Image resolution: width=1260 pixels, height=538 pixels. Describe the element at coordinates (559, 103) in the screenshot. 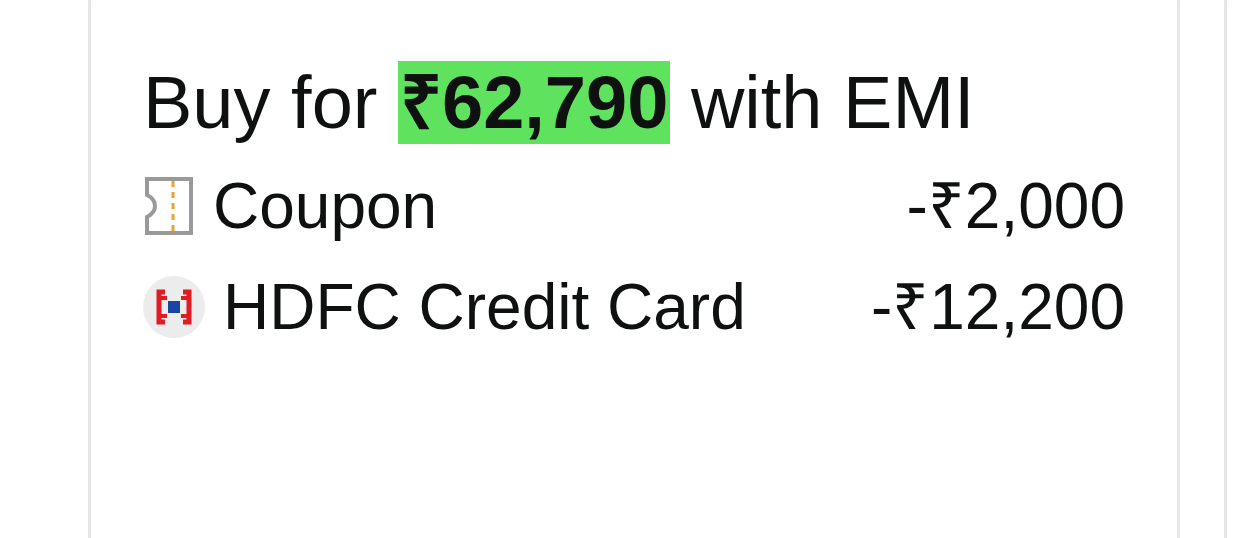

I see `emi-heading: Buy for ₹62,790 with EMI` at that location.